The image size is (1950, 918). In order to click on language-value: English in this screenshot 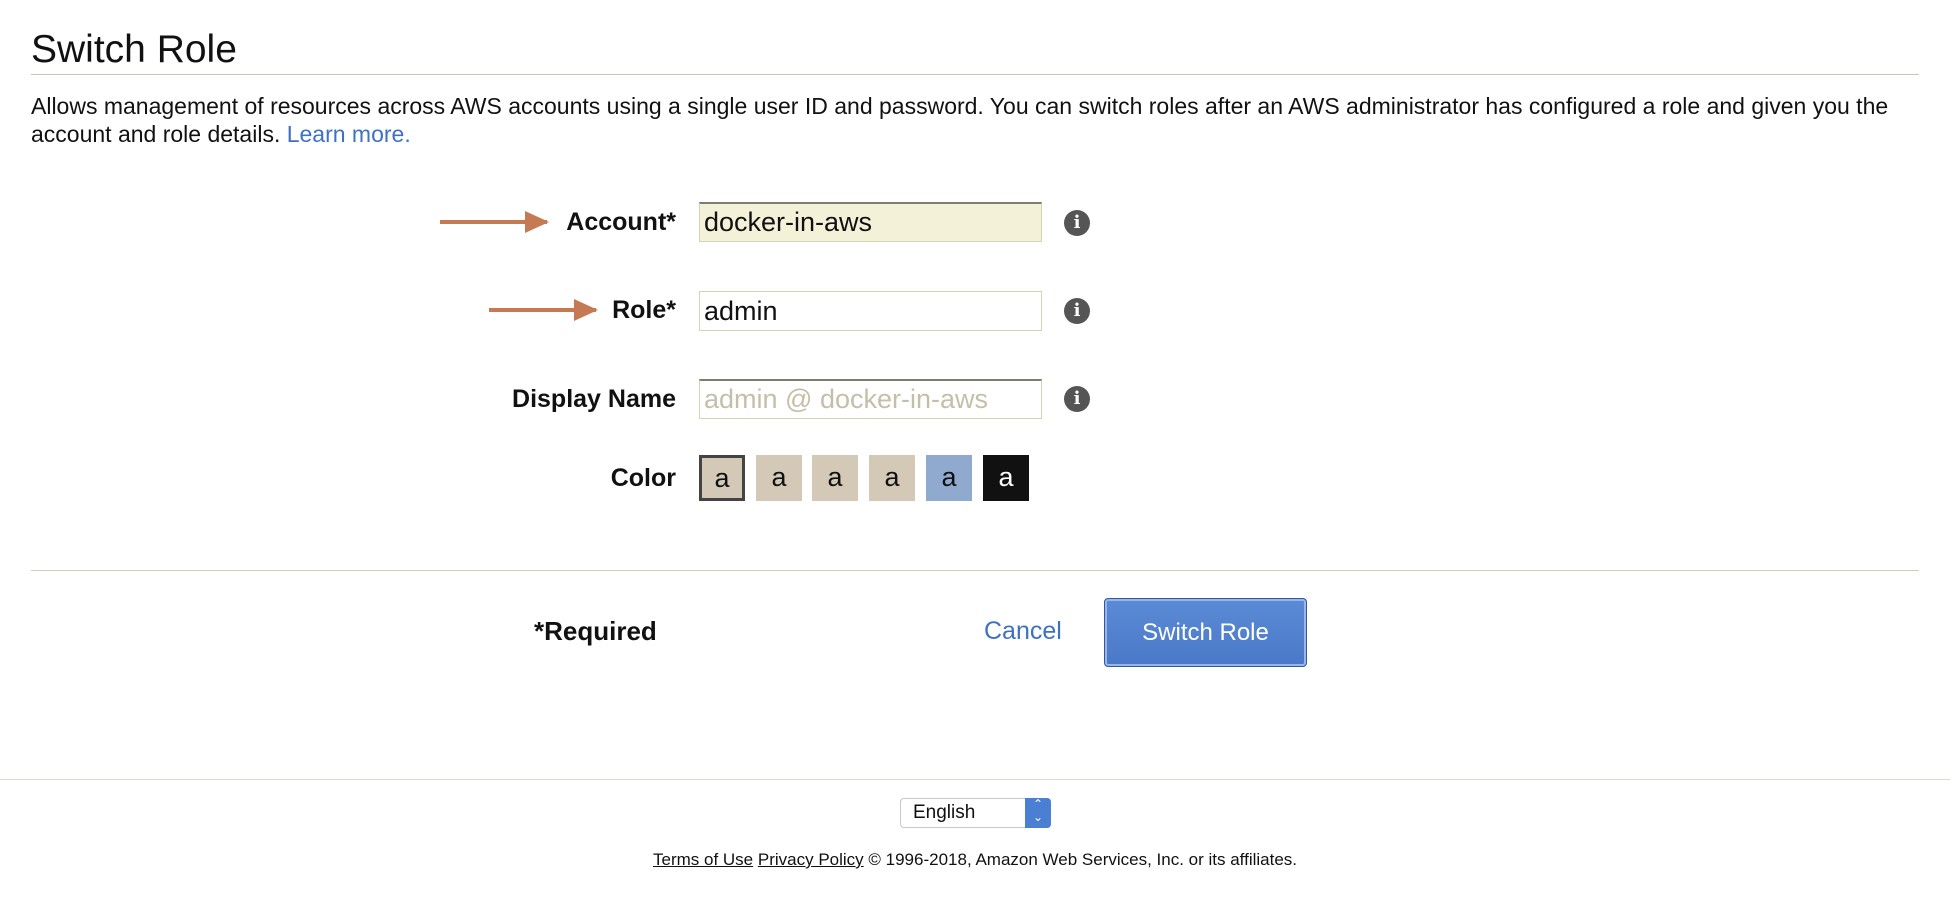, I will do `click(944, 812)`.